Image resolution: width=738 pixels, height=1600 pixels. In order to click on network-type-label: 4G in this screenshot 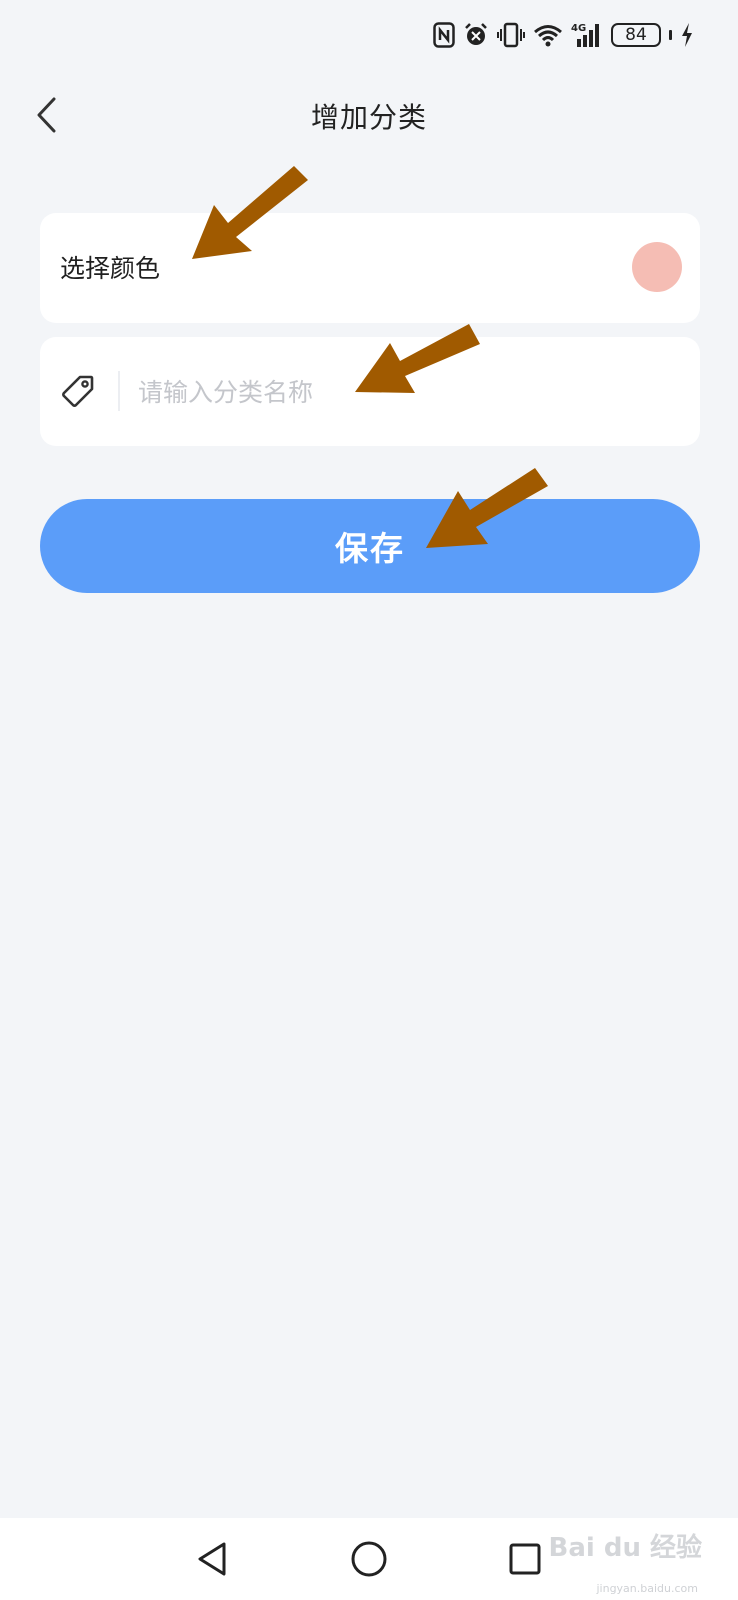, I will do `click(578, 28)`.